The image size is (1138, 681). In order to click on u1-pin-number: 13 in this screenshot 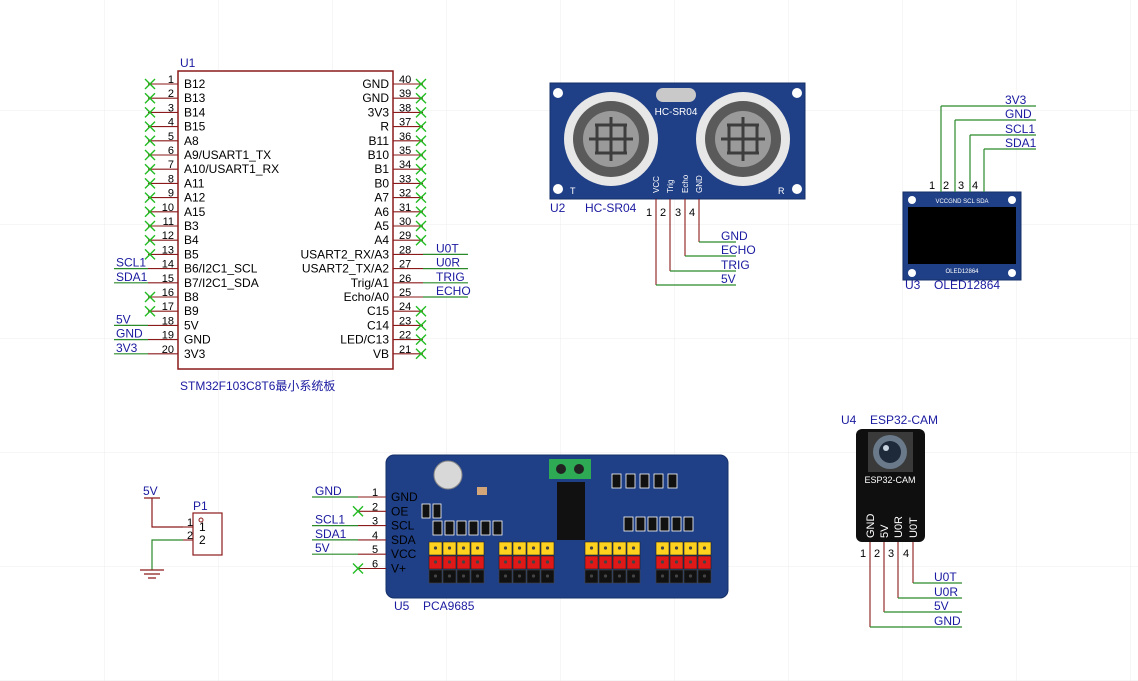, I will do `click(168, 250)`.